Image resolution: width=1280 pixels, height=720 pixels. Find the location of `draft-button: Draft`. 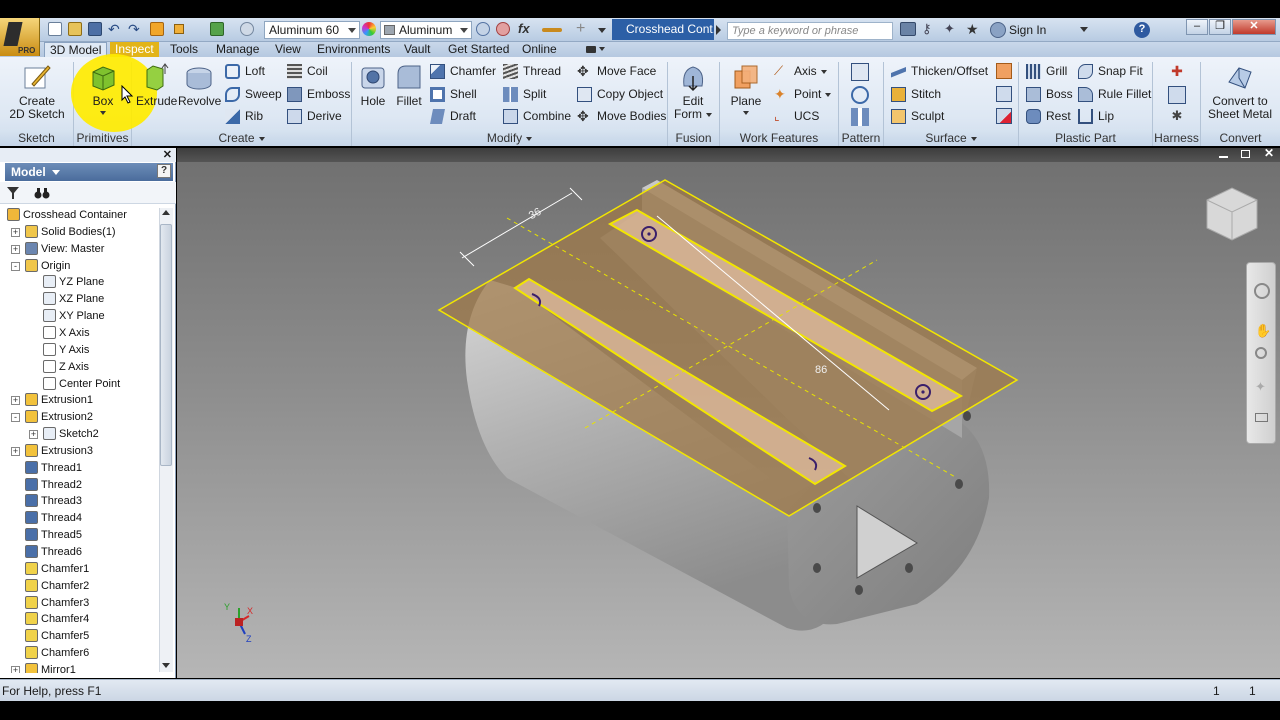

draft-button: Draft is located at coordinates (452, 117).